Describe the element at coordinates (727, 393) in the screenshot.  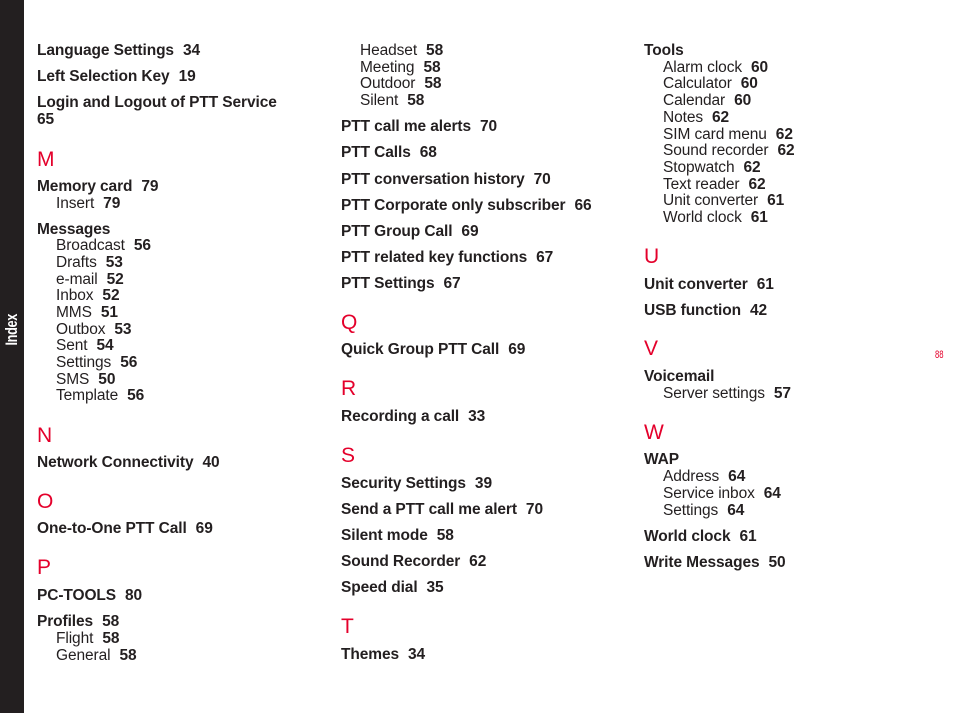
I see `index-subentry: Server settings 57` at that location.